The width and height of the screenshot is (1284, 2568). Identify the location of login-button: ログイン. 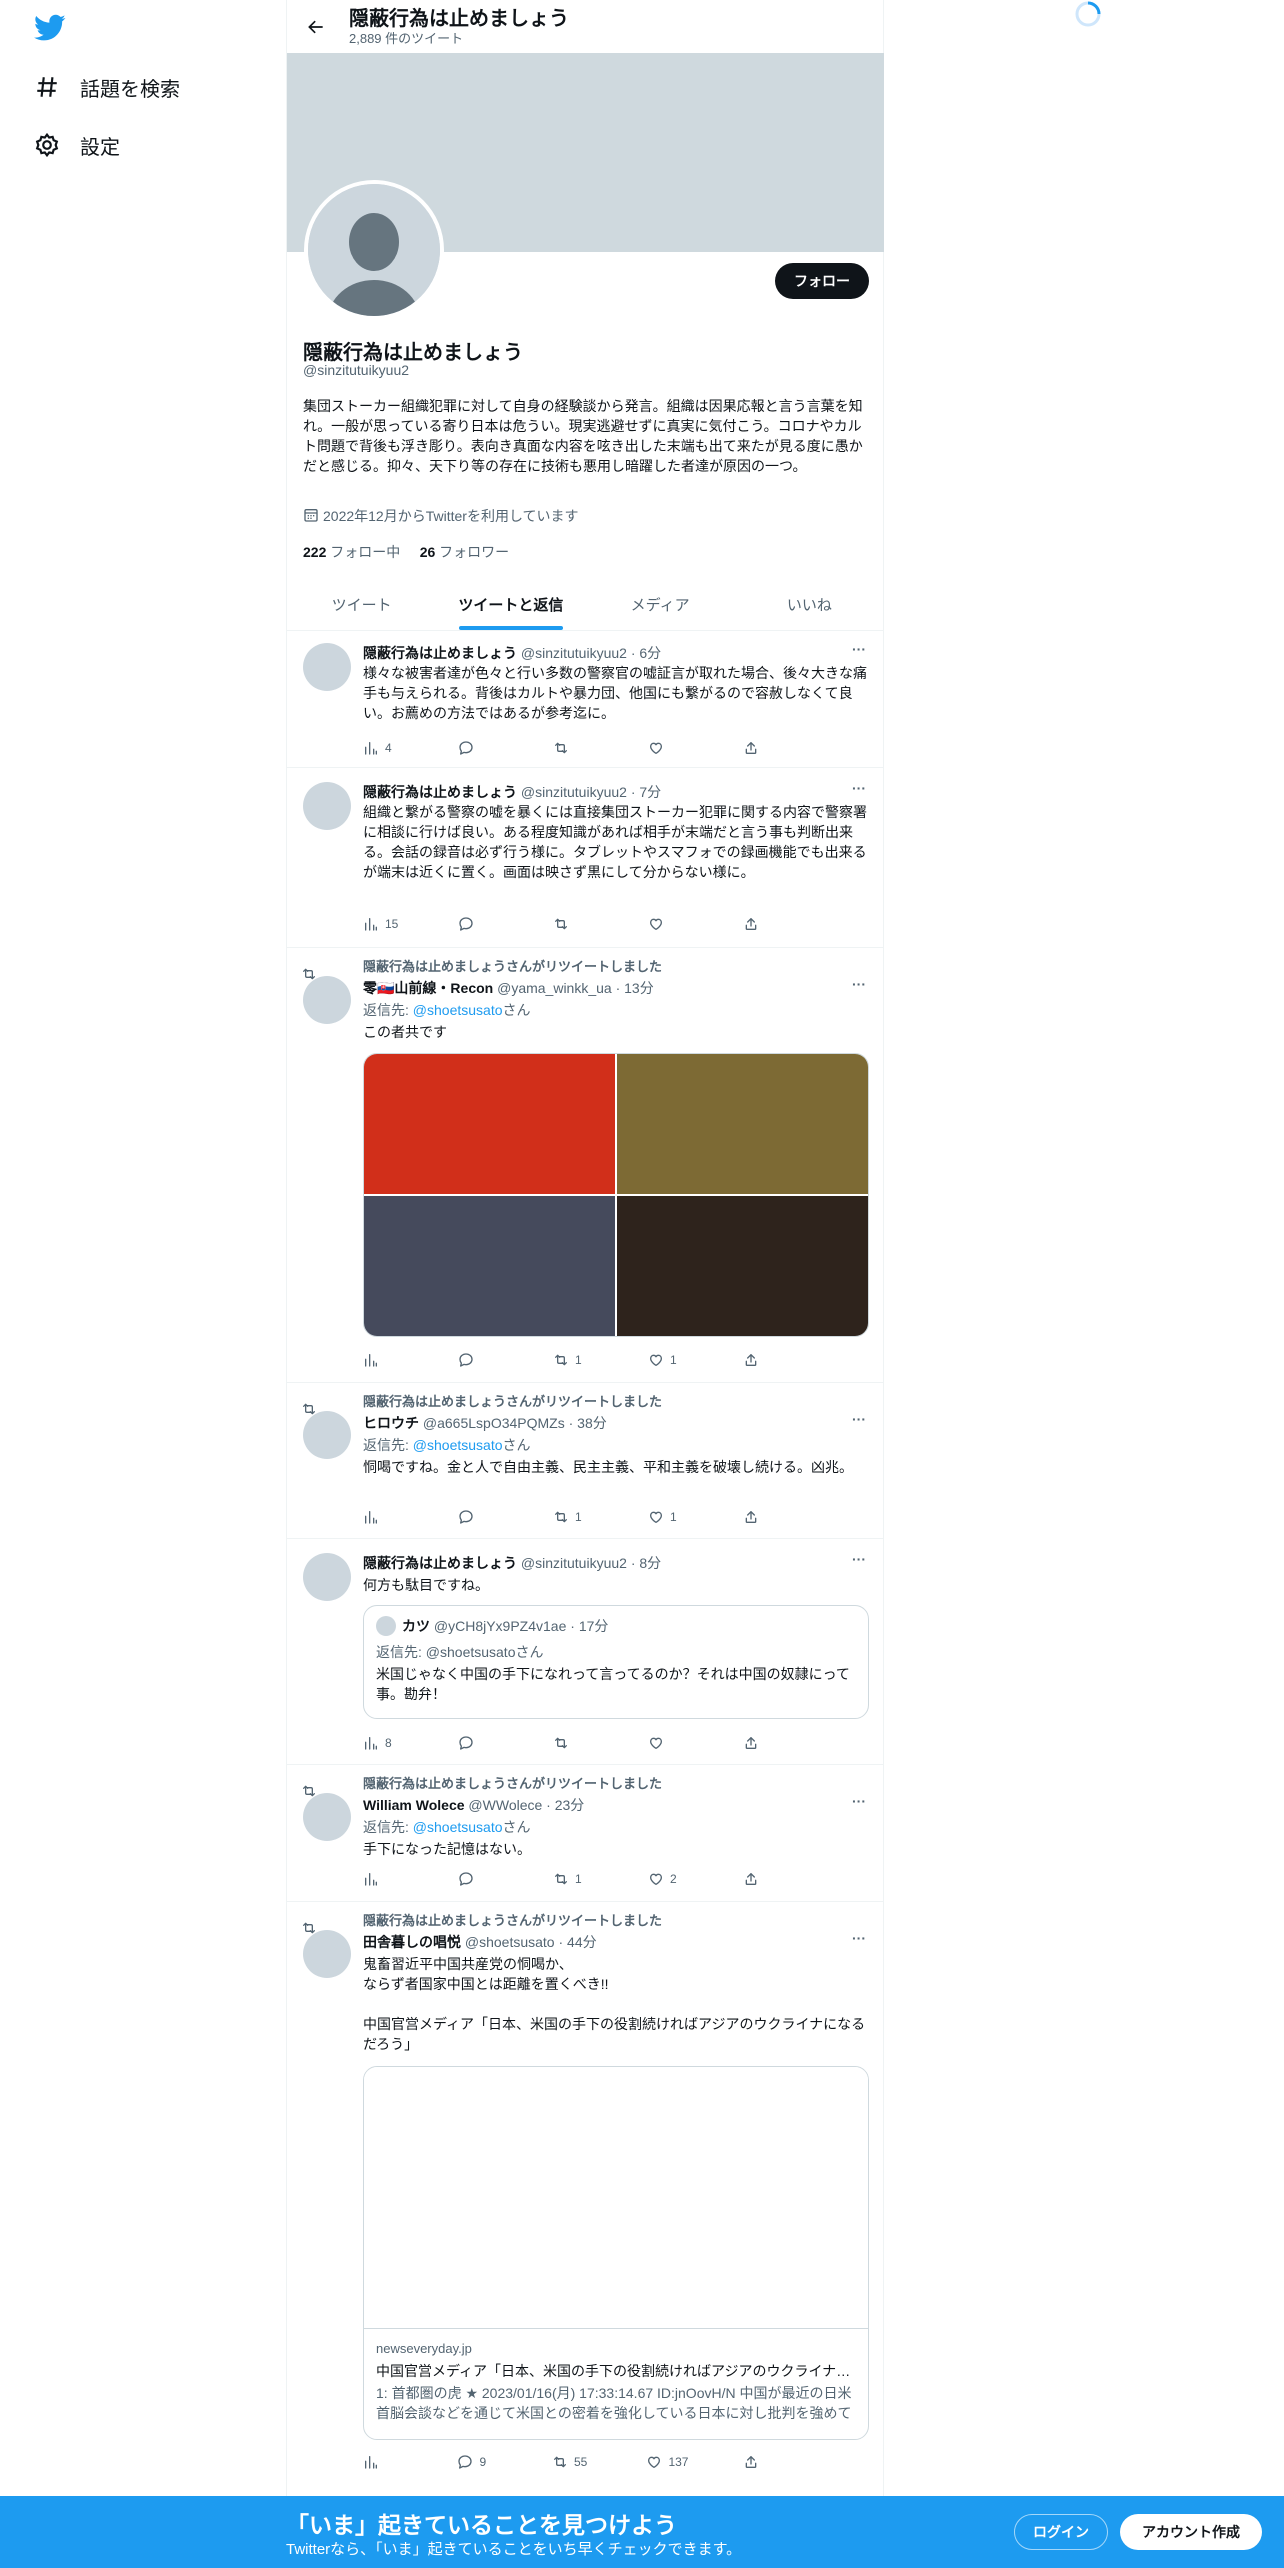
(1061, 2532).